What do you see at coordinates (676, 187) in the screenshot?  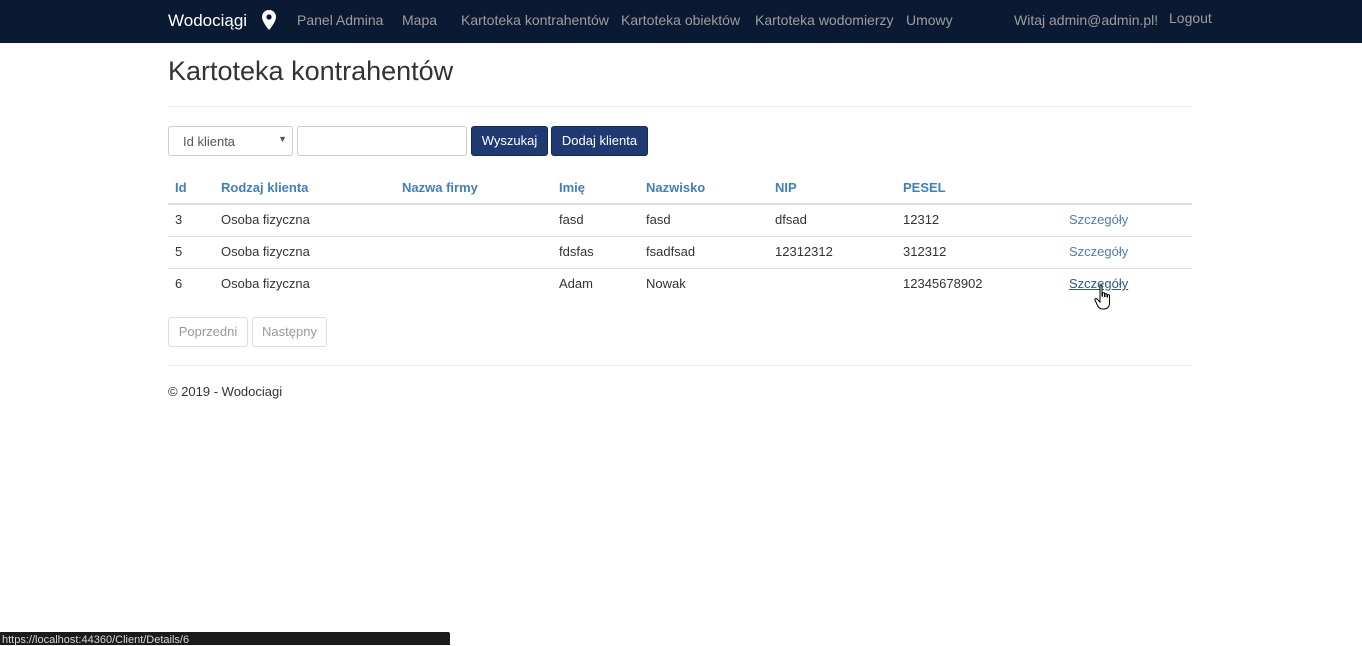 I see `column-header-last-name: Nazwisko` at bounding box center [676, 187].